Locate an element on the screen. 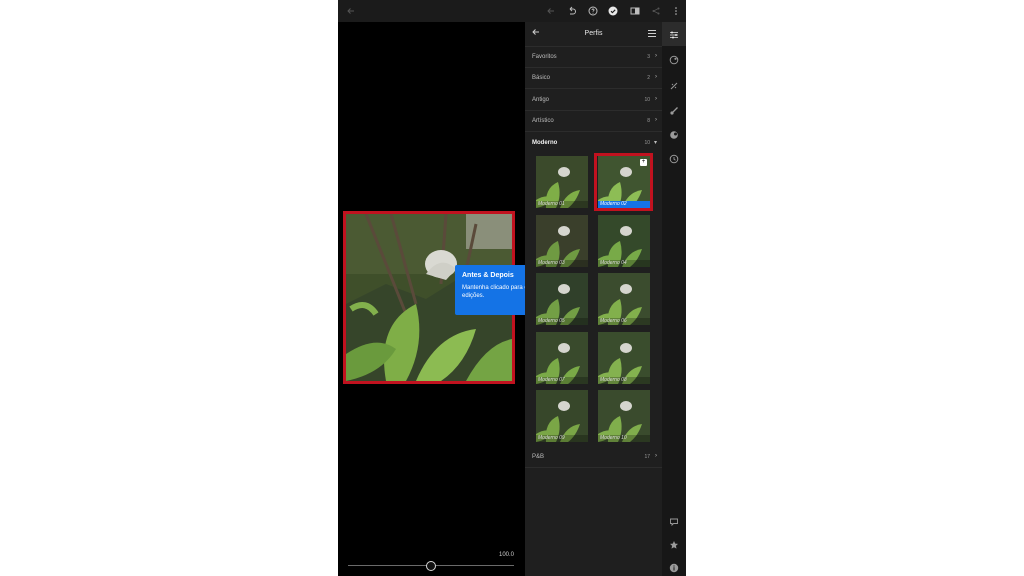  menu-icon is located at coordinates (652, 33).